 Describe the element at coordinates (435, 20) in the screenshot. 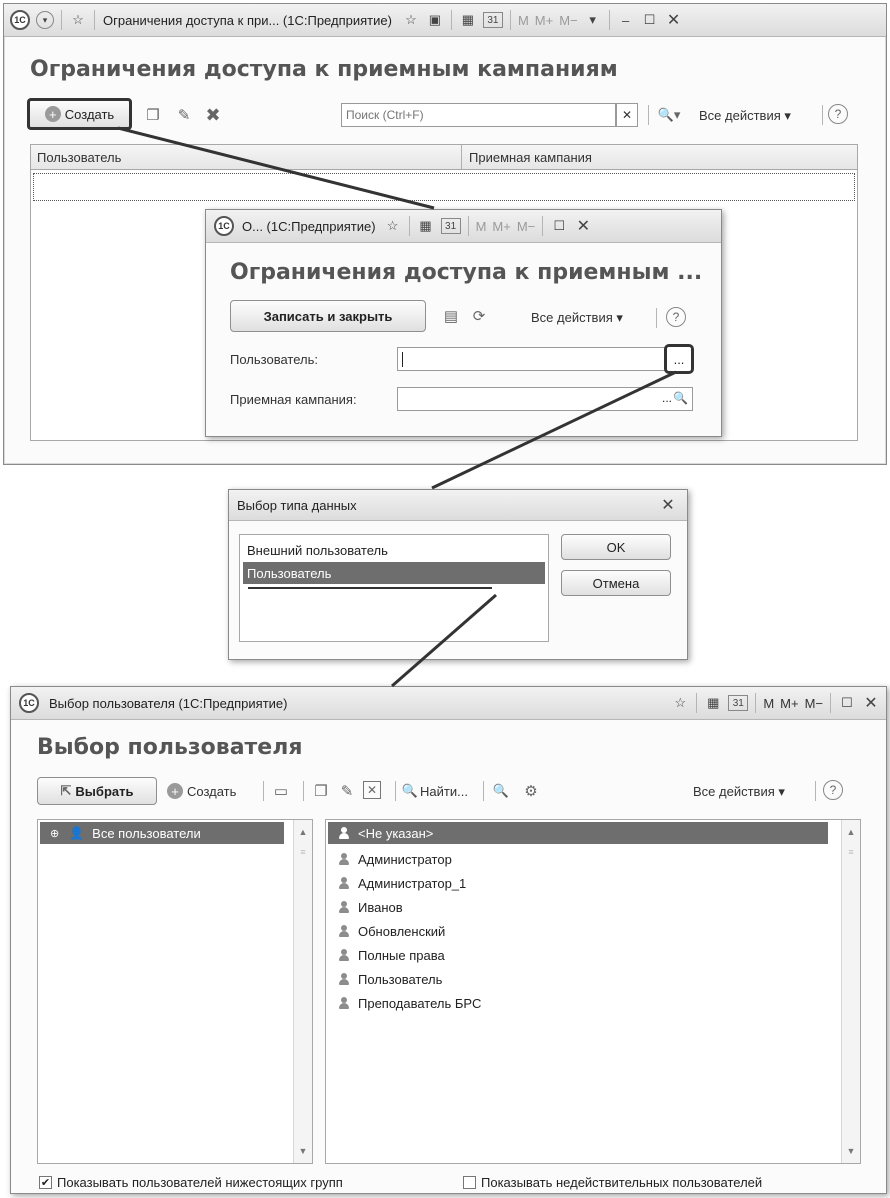

I see `links-icon: ▣` at that location.